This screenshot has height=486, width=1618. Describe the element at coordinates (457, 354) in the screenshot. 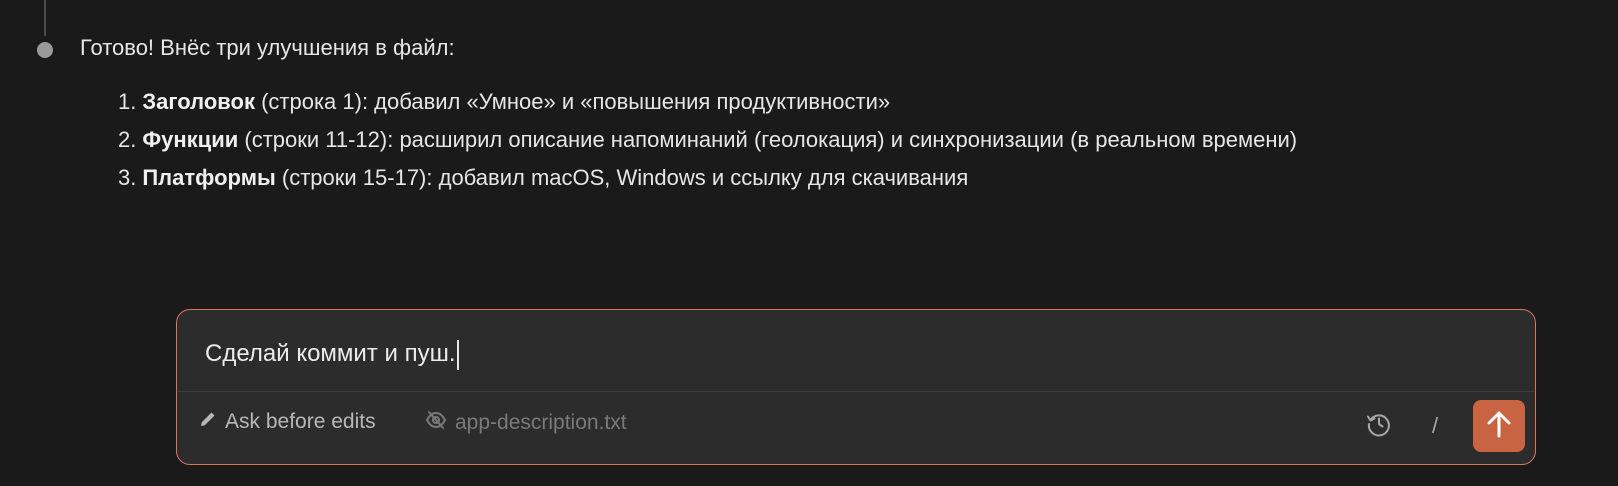

I see `text-caret` at that location.